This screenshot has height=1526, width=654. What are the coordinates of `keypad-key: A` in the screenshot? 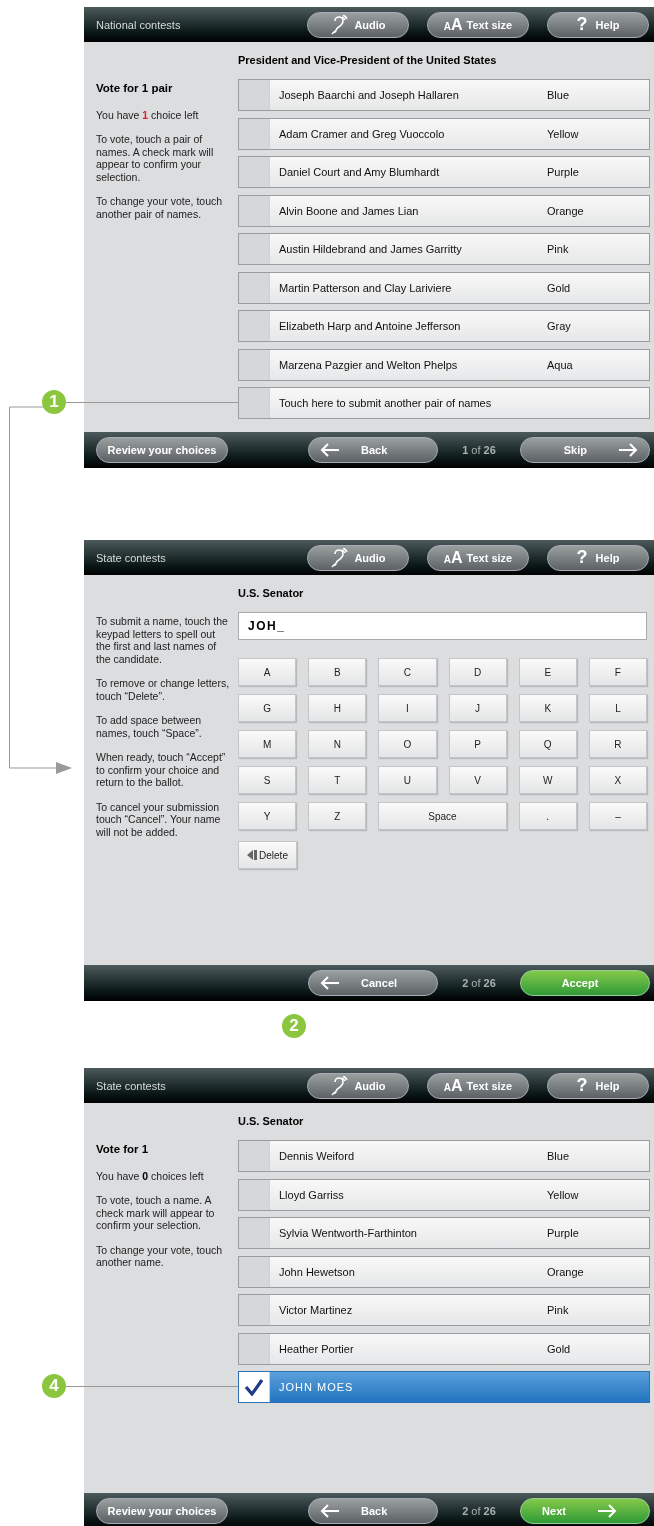 It's located at (267, 672).